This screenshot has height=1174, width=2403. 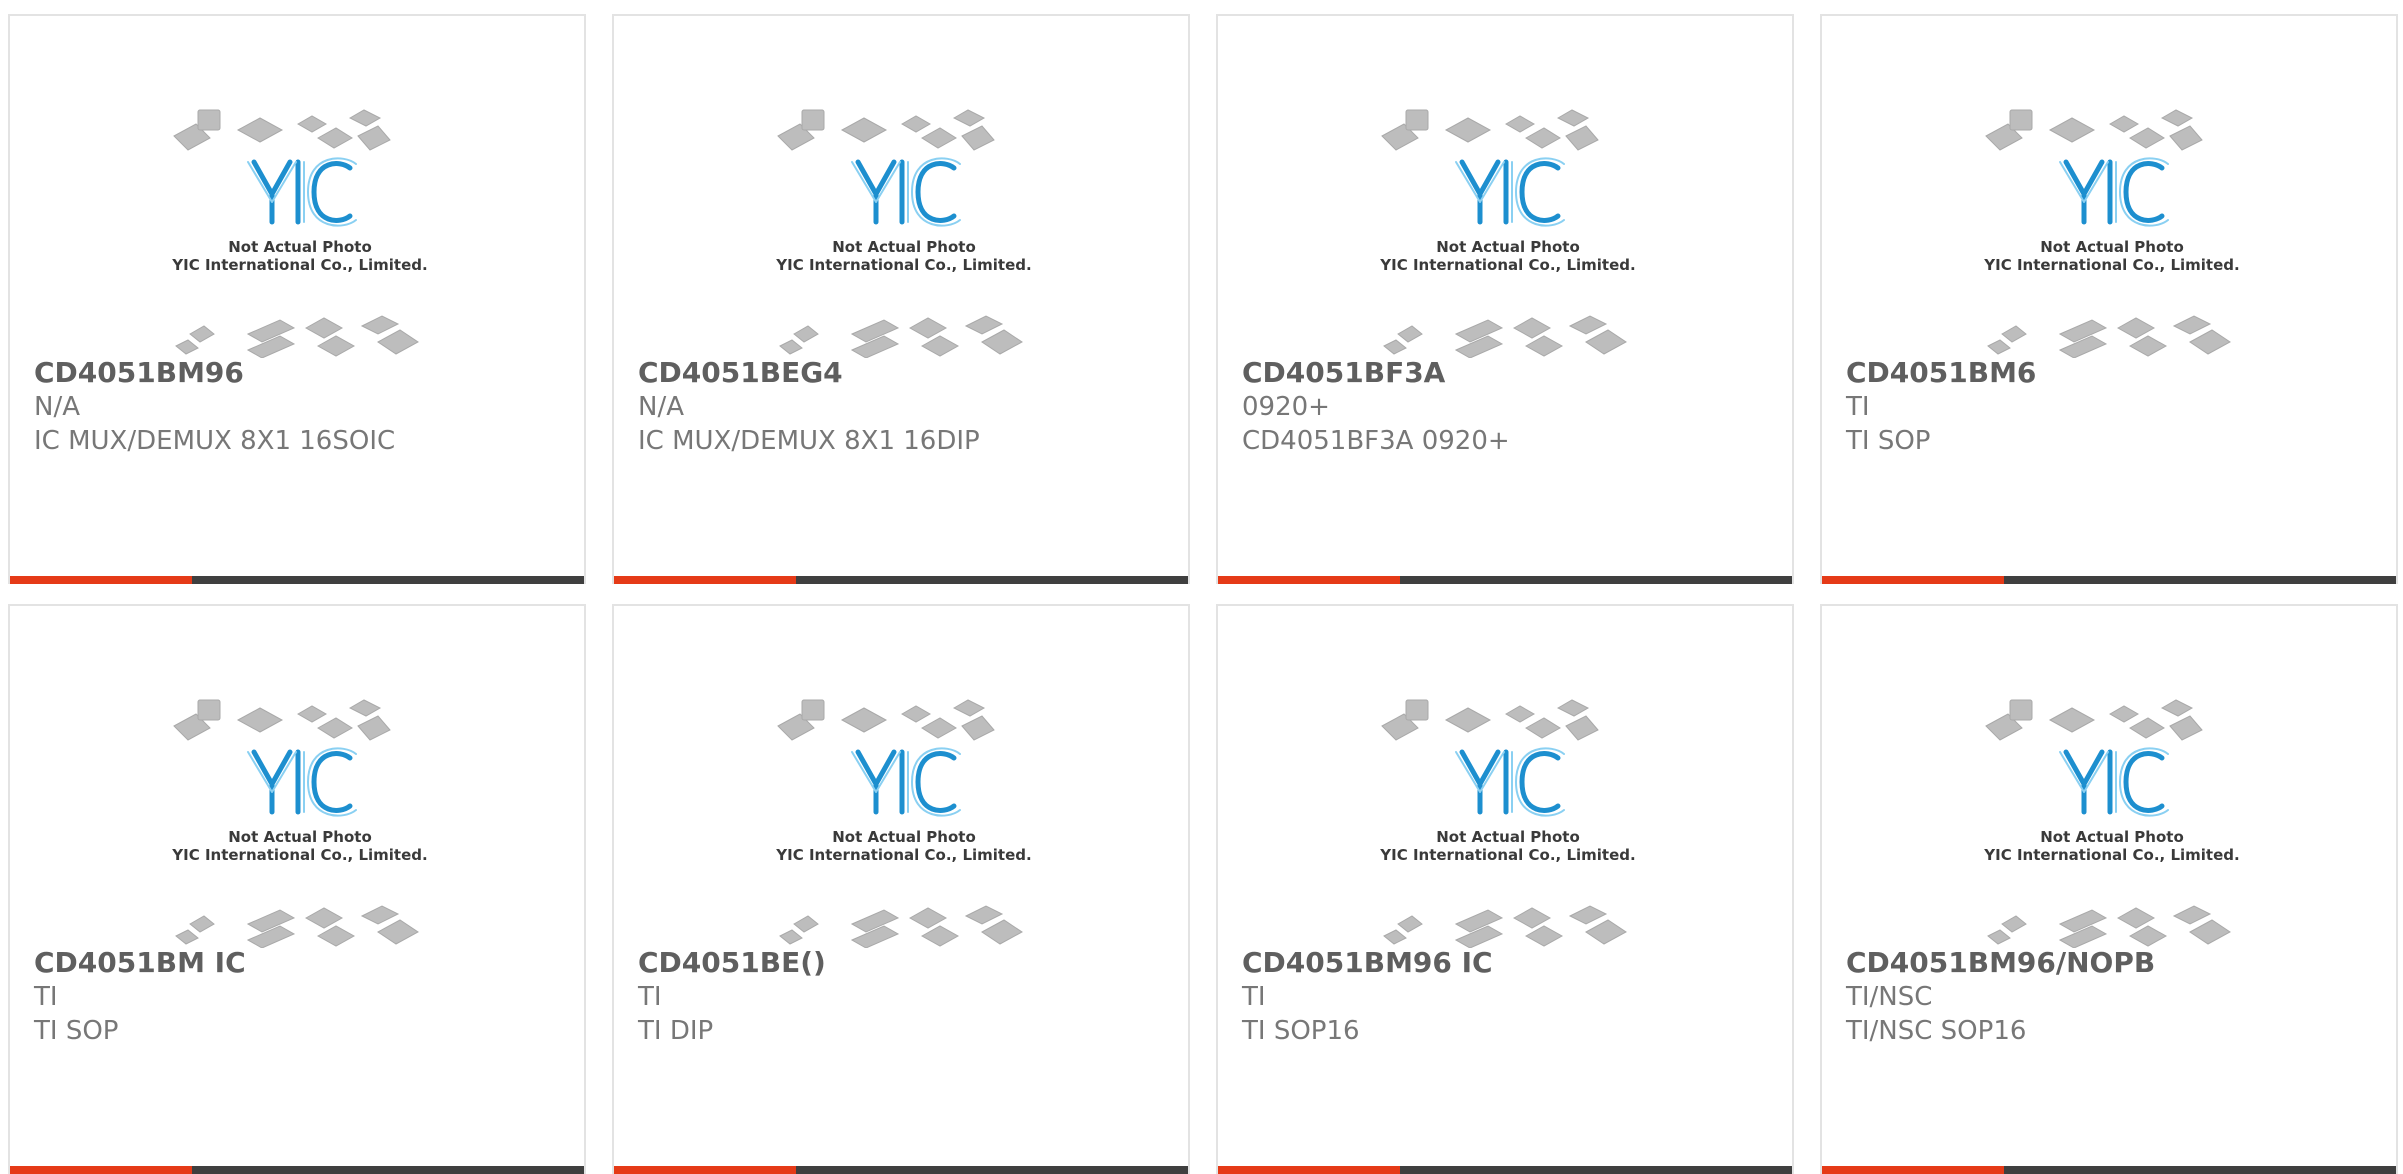 I want to click on product-part-number: CD4051BEG4, so click(x=898, y=373).